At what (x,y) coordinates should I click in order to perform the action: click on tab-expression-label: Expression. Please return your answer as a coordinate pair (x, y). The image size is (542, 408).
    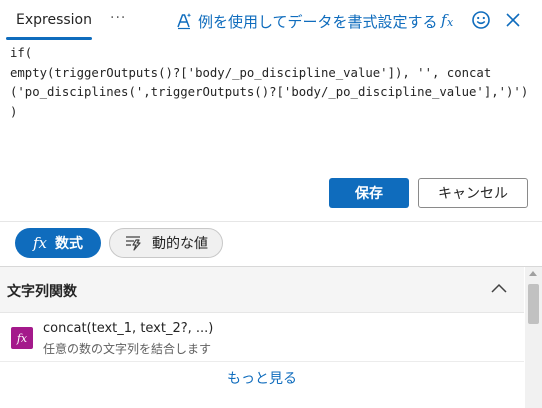
    Looking at the image, I should click on (54, 20).